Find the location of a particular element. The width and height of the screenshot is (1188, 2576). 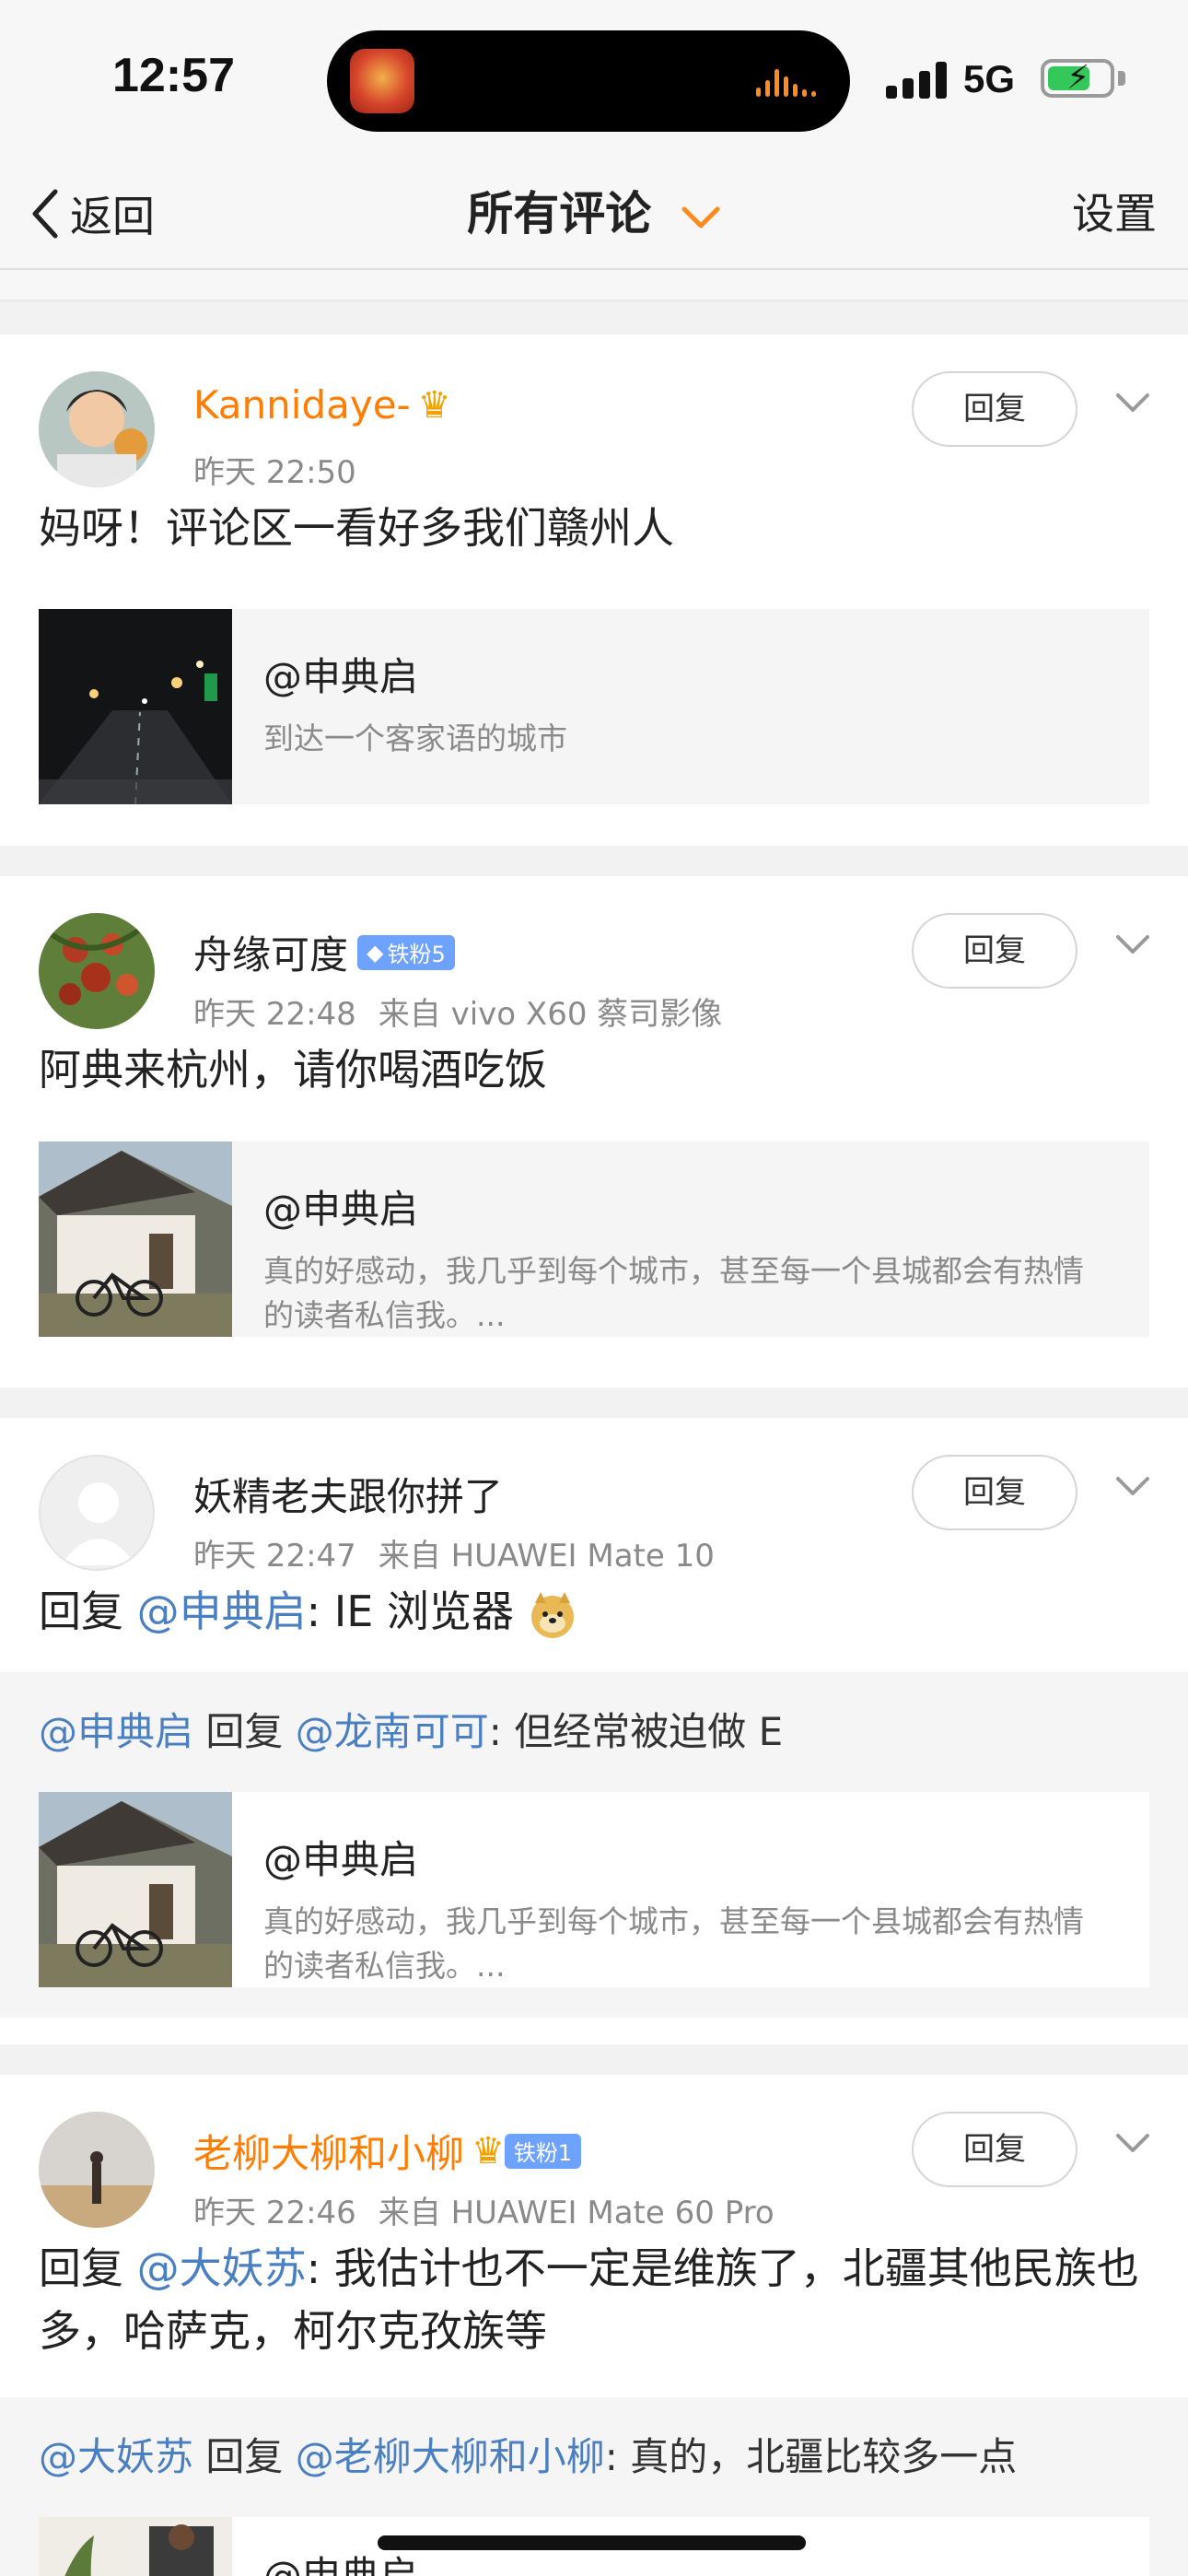

diamond-icon: ◆ is located at coordinates (375, 953).